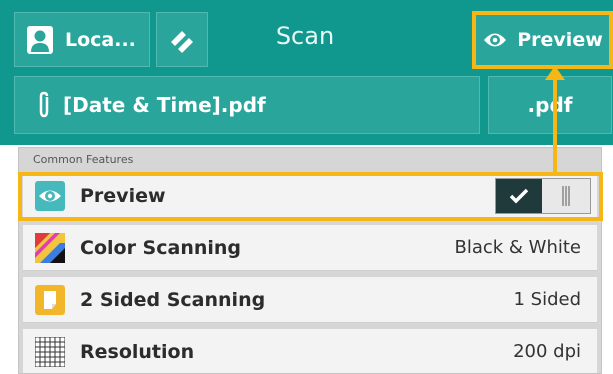 This screenshot has width=613, height=374. I want to click on preview-button-label: Preview, so click(560, 39).